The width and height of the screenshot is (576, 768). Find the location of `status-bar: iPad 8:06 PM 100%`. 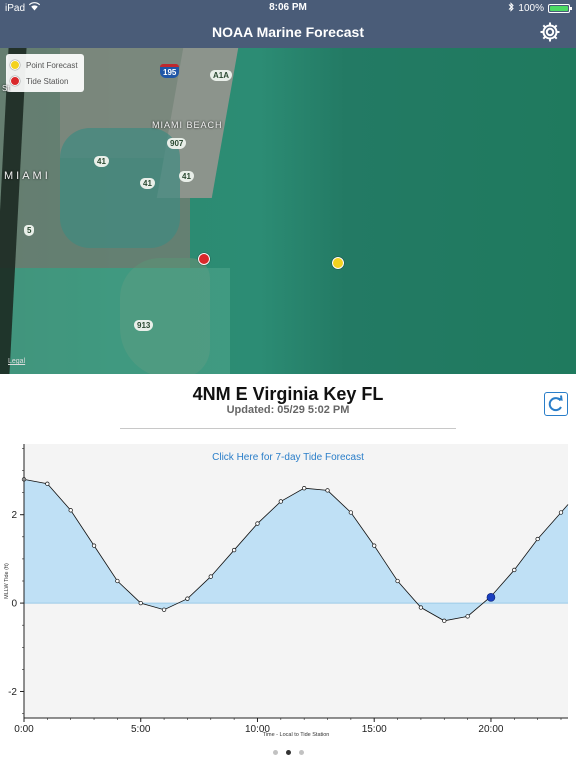

status-bar: iPad 8:06 PM 100% is located at coordinates (288, 8).